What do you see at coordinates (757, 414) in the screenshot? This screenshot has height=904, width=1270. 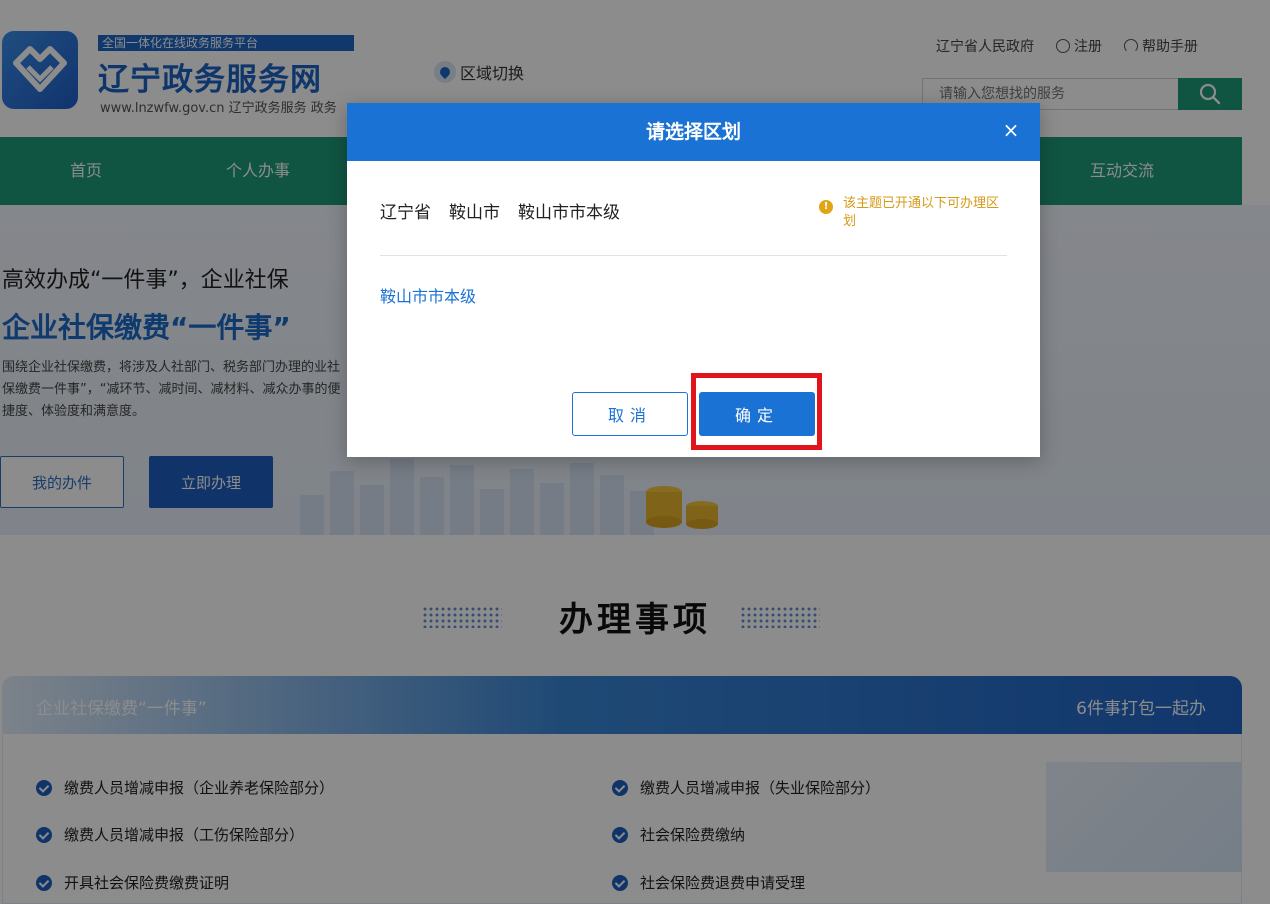 I see `confirm-button: 确定` at bounding box center [757, 414].